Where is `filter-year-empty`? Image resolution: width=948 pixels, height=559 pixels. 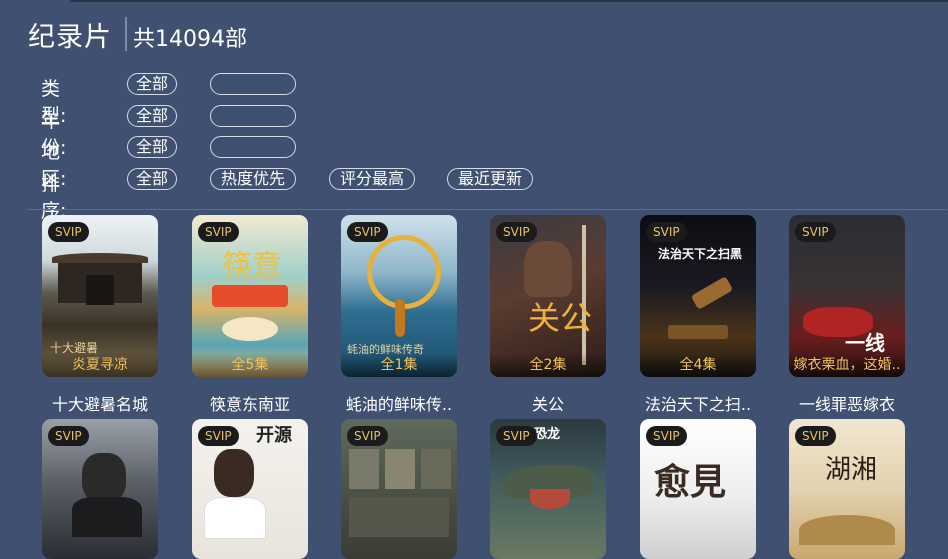
filter-year-empty is located at coordinates (253, 115).